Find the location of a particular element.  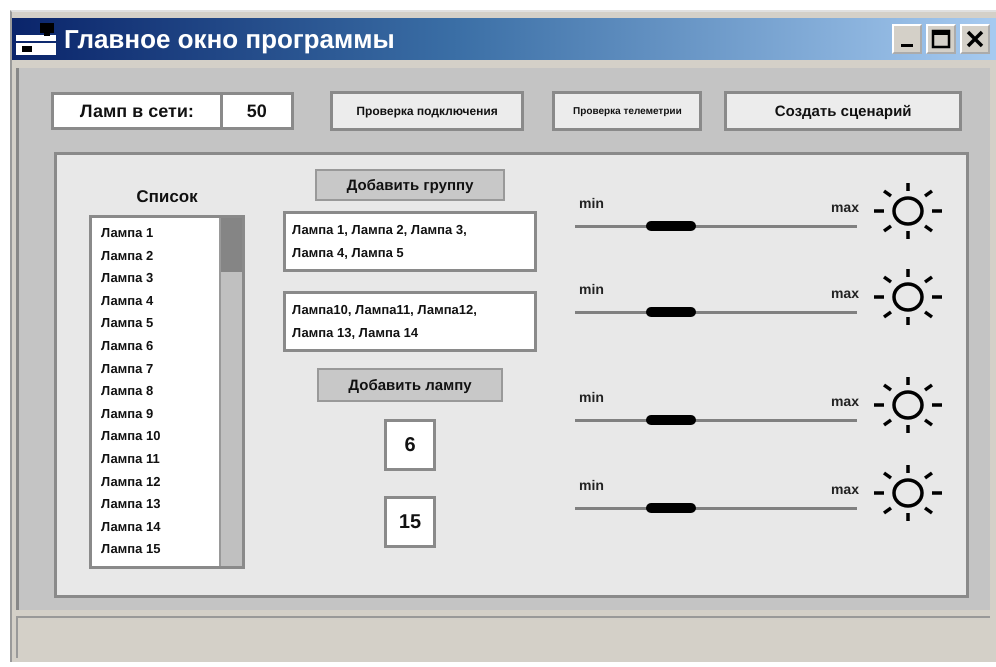

toolbar-button: Создать сценарий is located at coordinates (843, 111).